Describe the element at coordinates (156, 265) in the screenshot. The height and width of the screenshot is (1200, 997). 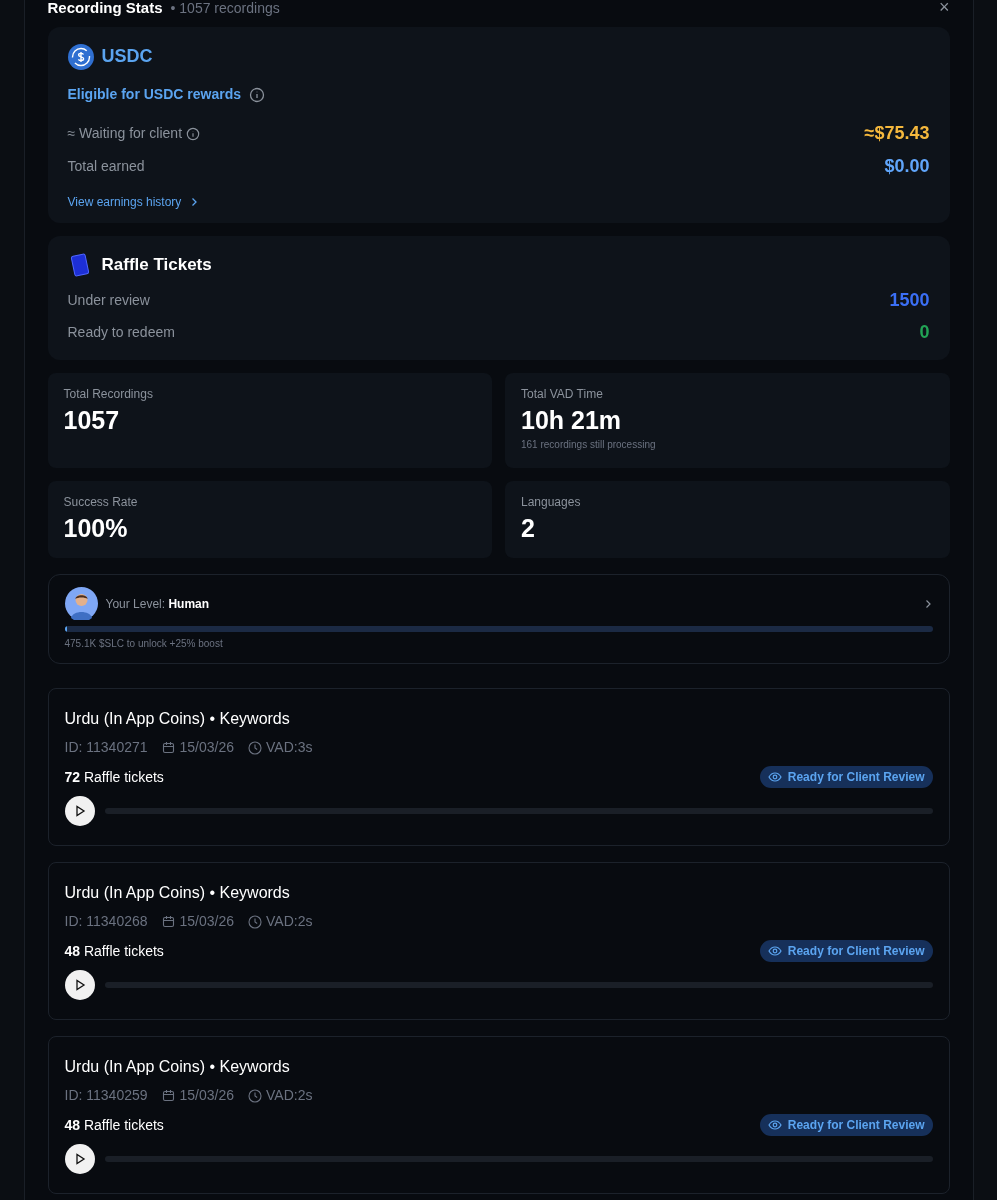
I see `raffle-title: Raffle Tickets` at that location.